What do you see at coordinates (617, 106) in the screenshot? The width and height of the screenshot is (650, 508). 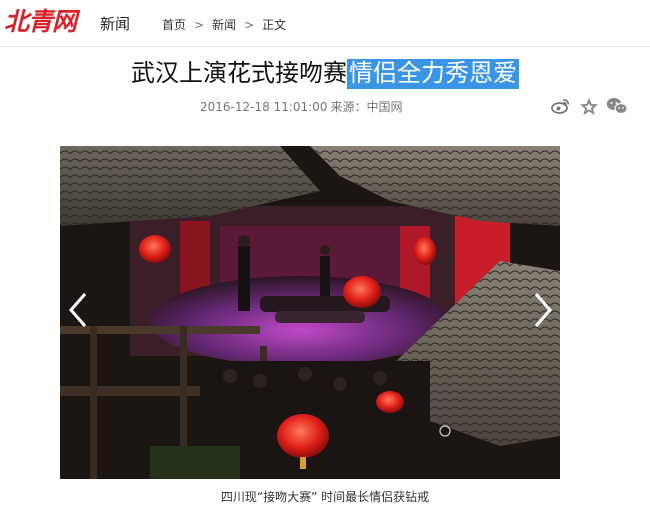 I see `wechat-icon` at bounding box center [617, 106].